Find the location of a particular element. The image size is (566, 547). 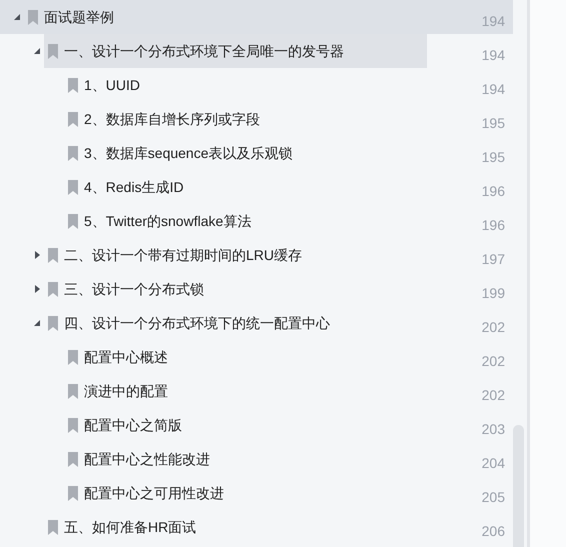

bookmark-title: 配置中心之简版 is located at coordinates (133, 425).